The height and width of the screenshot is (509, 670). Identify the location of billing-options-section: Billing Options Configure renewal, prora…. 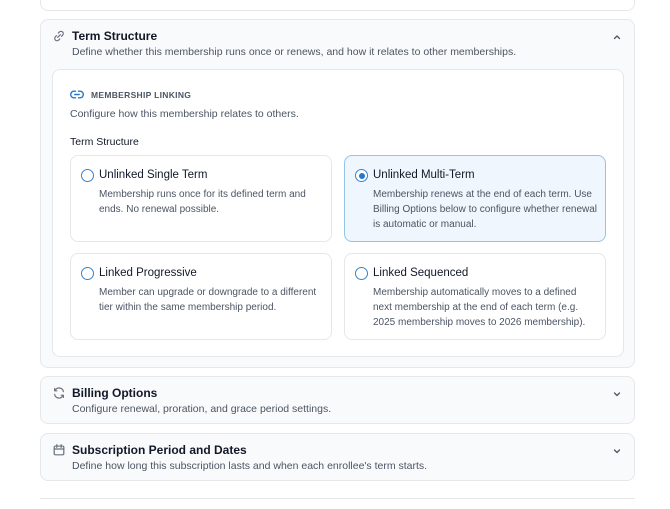
(337, 400).